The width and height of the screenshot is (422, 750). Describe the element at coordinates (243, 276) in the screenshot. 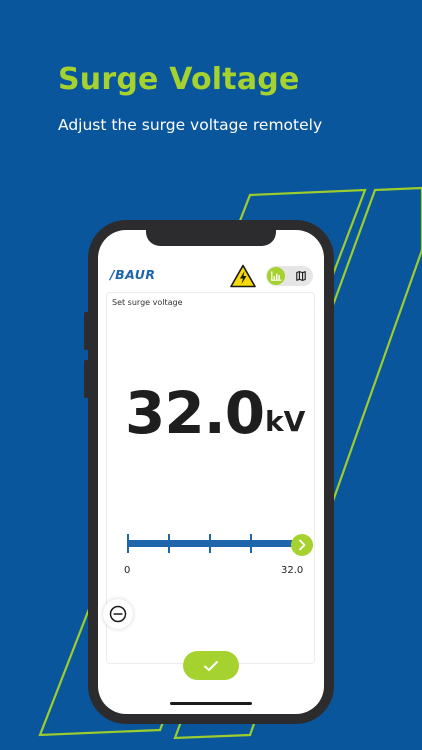

I see `high-voltage-warning-icon` at that location.